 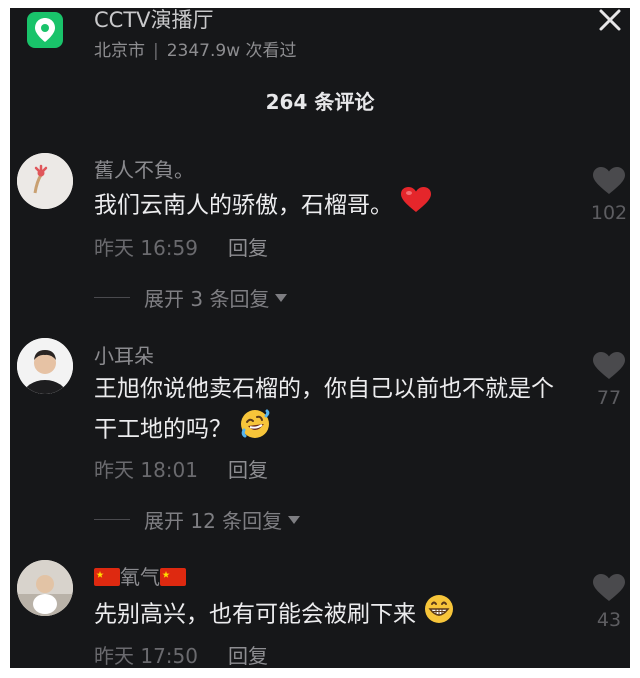 What do you see at coordinates (154, 21) in the screenshot?
I see `place-title: CCTV演播厅` at bounding box center [154, 21].